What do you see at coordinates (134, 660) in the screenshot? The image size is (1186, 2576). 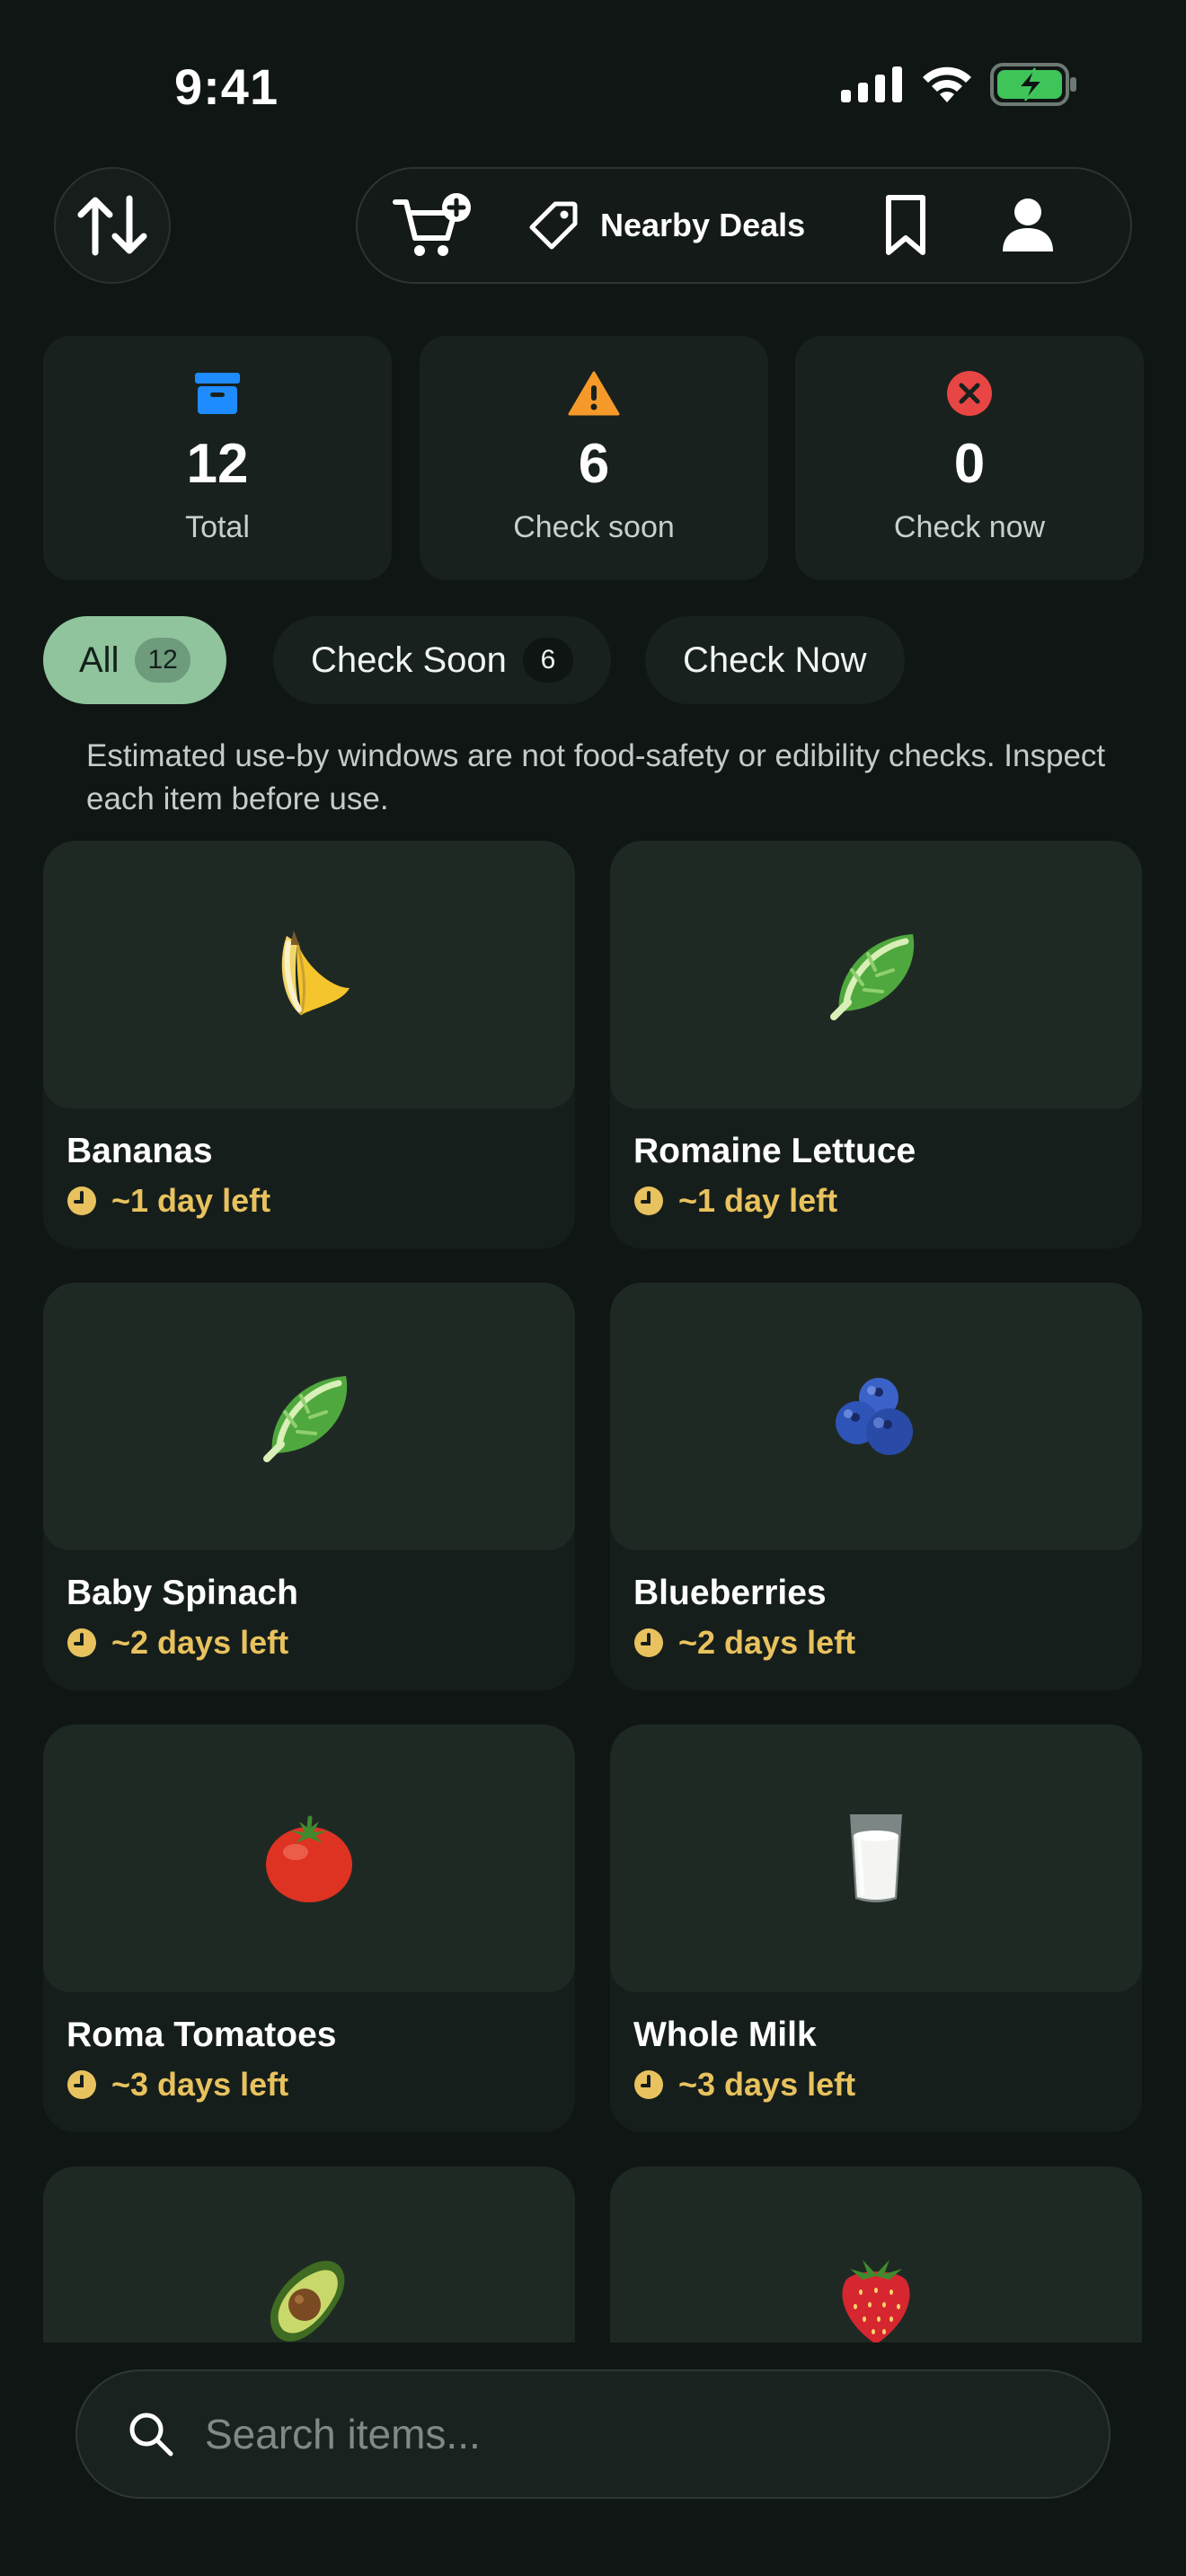 I see `filter-all: All 12` at bounding box center [134, 660].